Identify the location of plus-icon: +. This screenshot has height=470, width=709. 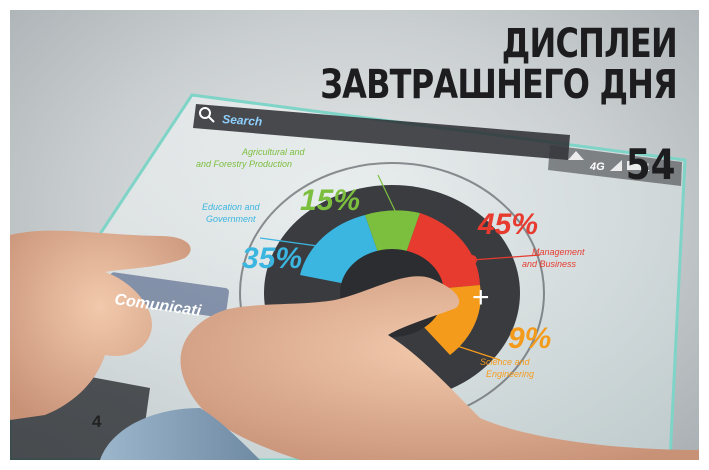
(481, 297).